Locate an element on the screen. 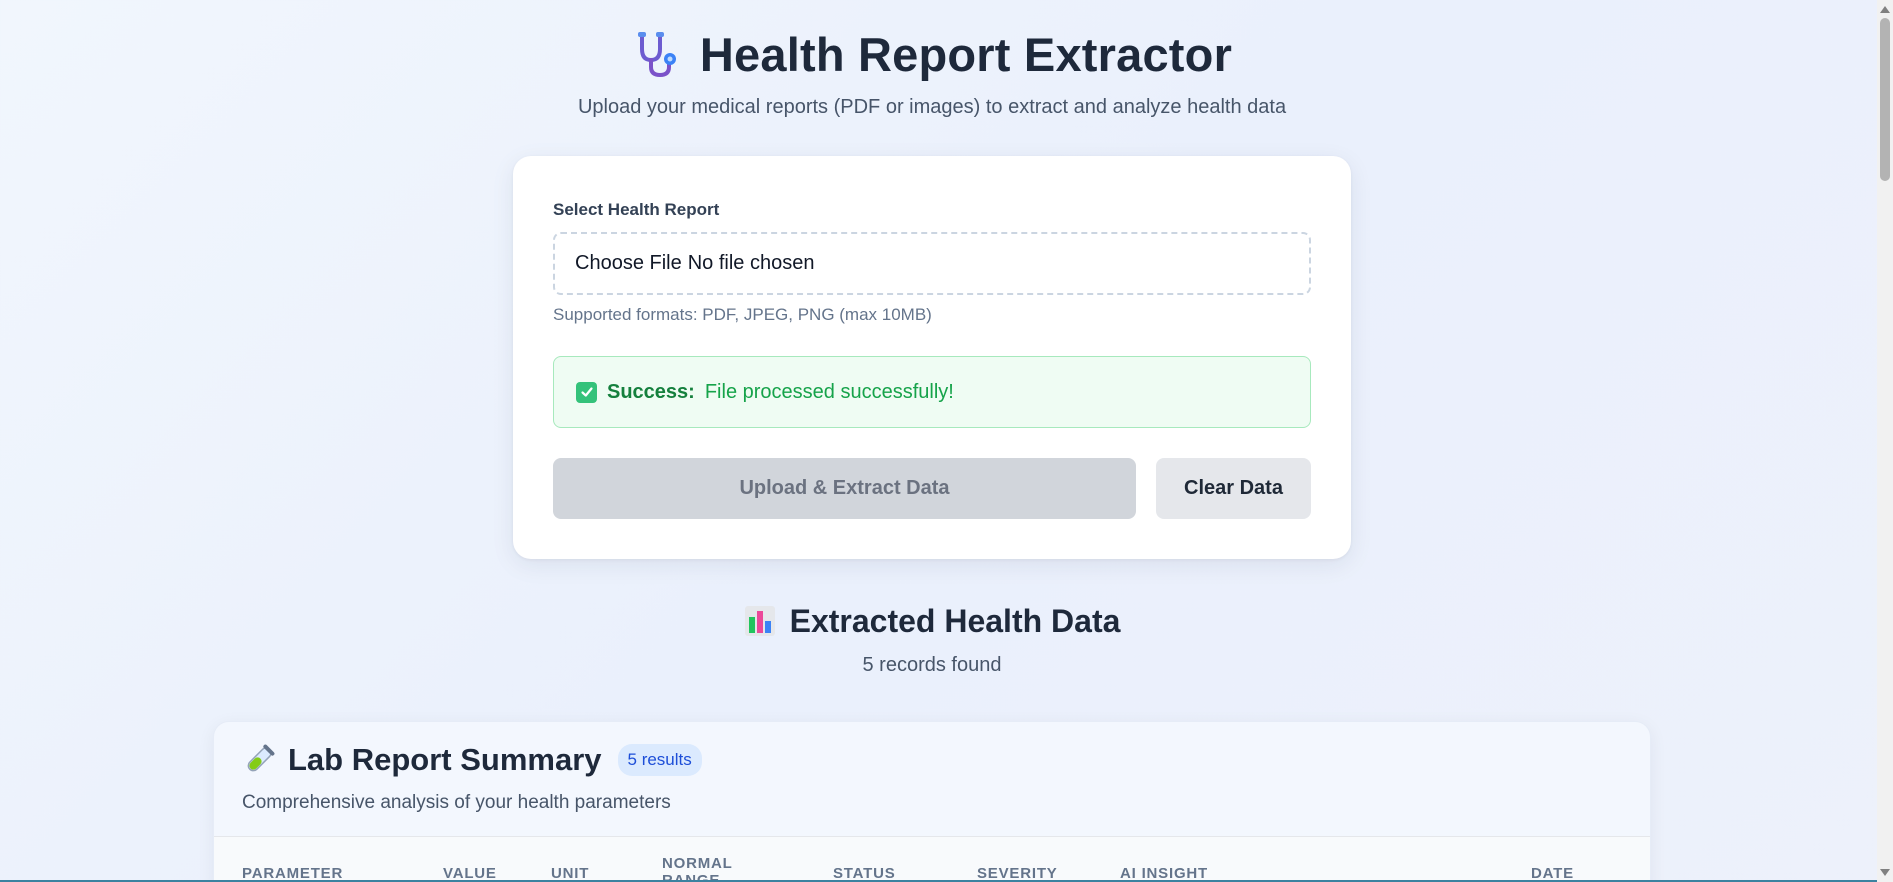 The height and width of the screenshot is (882, 1893). check-icon is located at coordinates (586, 392).